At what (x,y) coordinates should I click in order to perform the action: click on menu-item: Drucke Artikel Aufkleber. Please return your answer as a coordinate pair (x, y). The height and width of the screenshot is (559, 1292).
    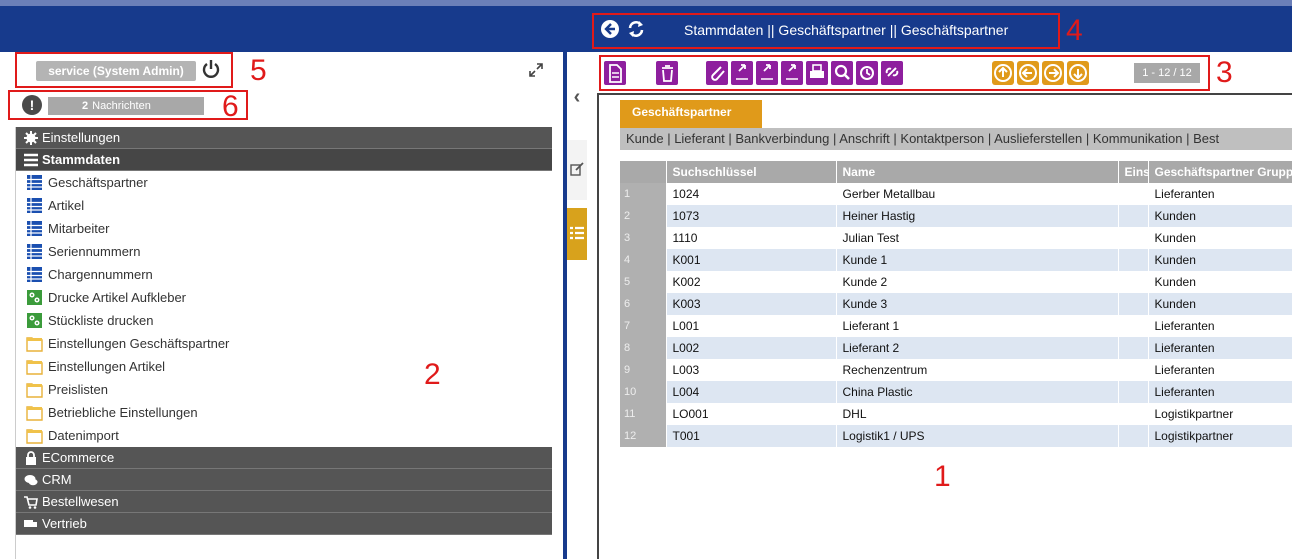
    Looking at the image, I should click on (284, 297).